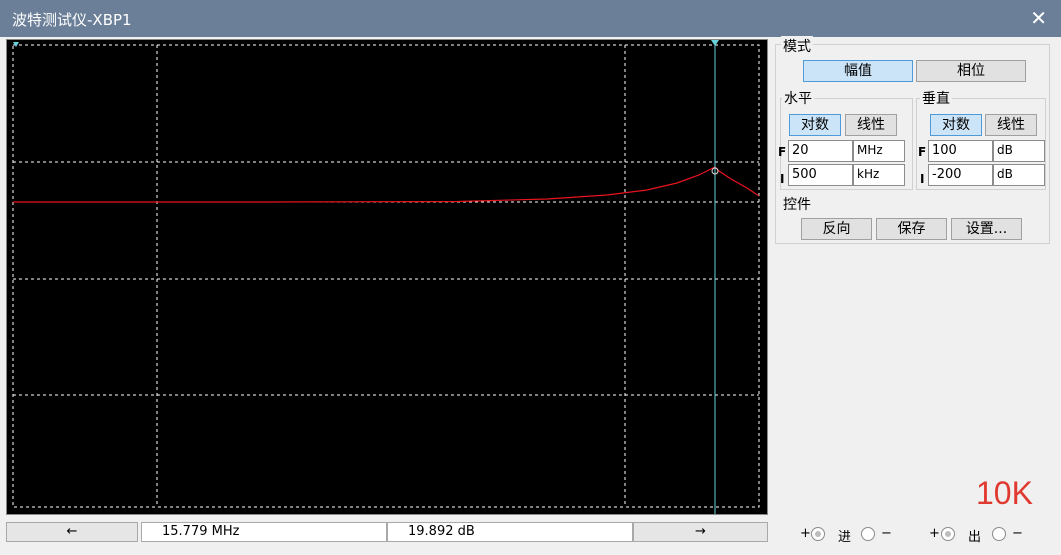 The width and height of the screenshot is (1061, 555). I want to click on vertical-final-input: 100, so click(960, 151).